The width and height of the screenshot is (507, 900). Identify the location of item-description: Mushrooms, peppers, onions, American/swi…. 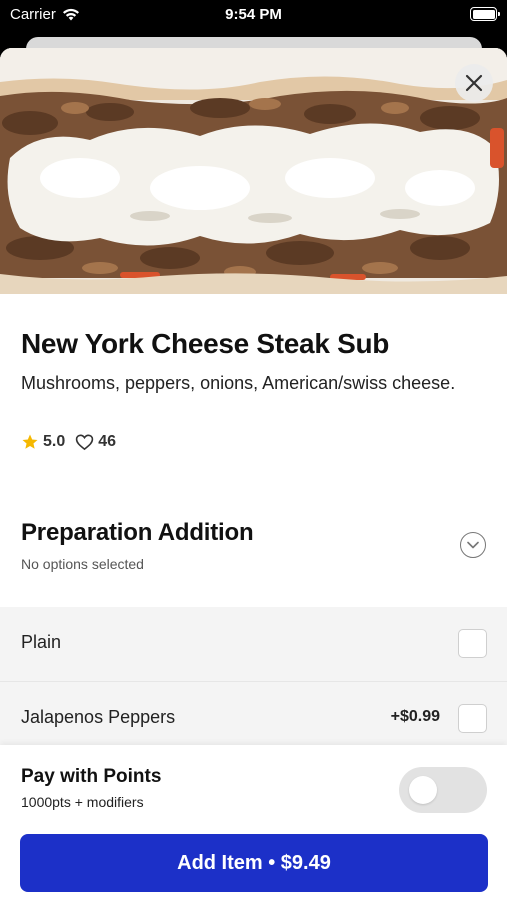
(238, 383).